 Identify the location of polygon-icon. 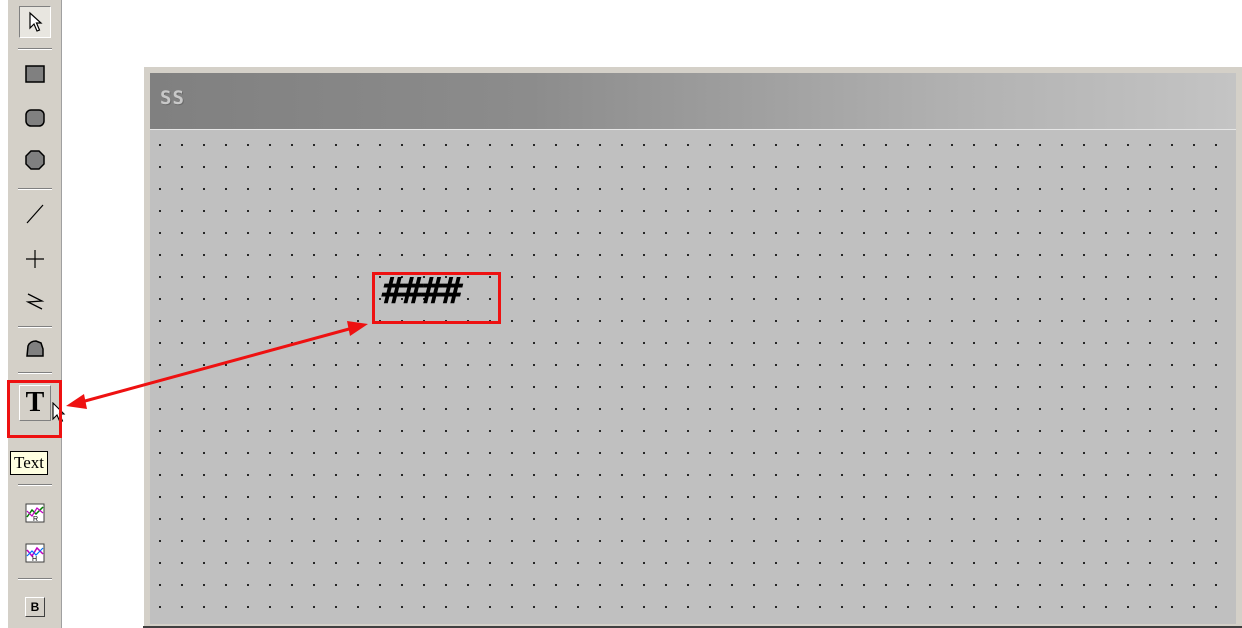
(35, 348).